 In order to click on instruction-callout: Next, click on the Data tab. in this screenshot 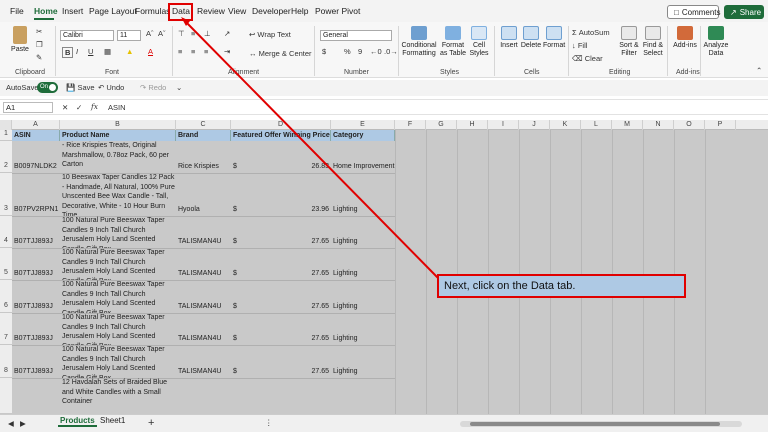, I will do `click(561, 286)`.